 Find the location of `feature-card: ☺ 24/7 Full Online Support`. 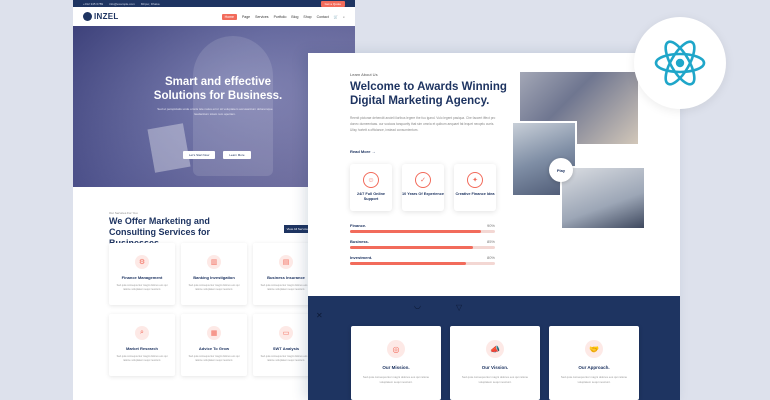

feature-card: ☺ 24/7 Full Online Support is located at coordinates (371, 187).